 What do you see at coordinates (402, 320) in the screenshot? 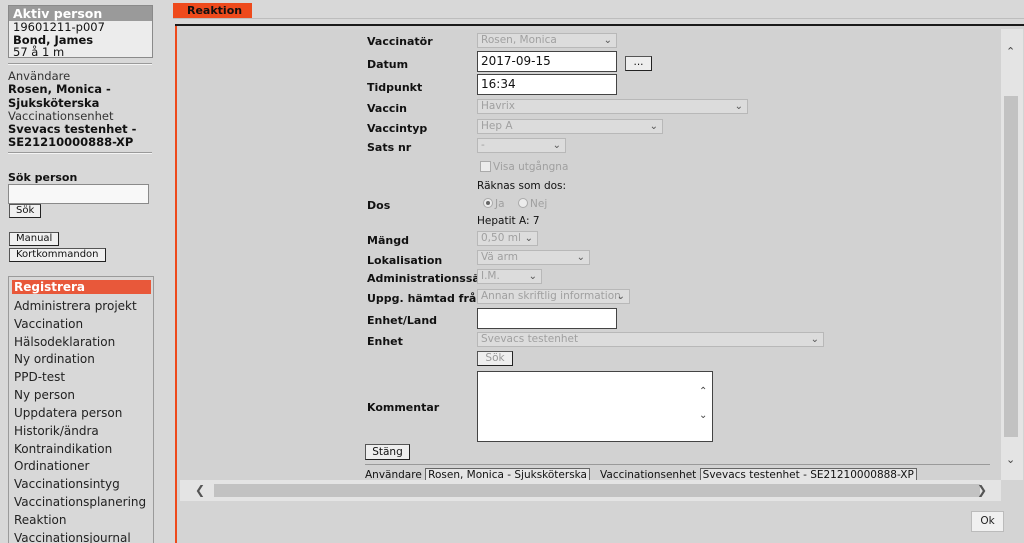
I see `unit-country-label: Enhet/Land` at bounding box center [402, 320].